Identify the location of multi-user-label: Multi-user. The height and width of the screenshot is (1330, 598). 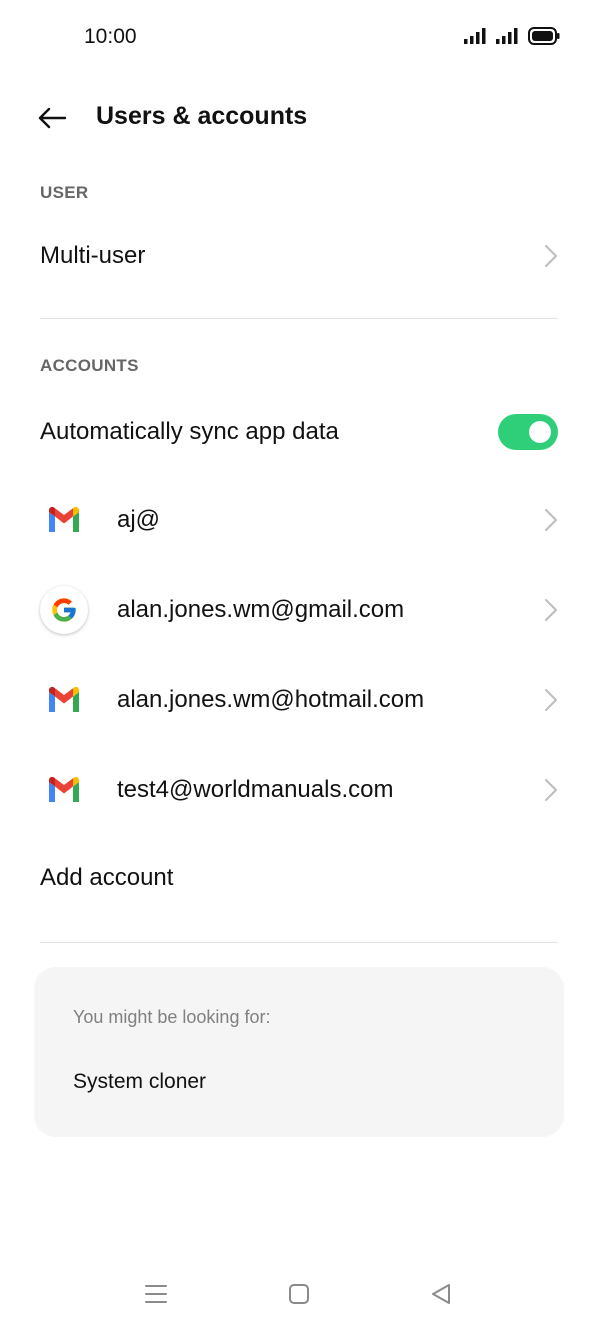
(93, 255).